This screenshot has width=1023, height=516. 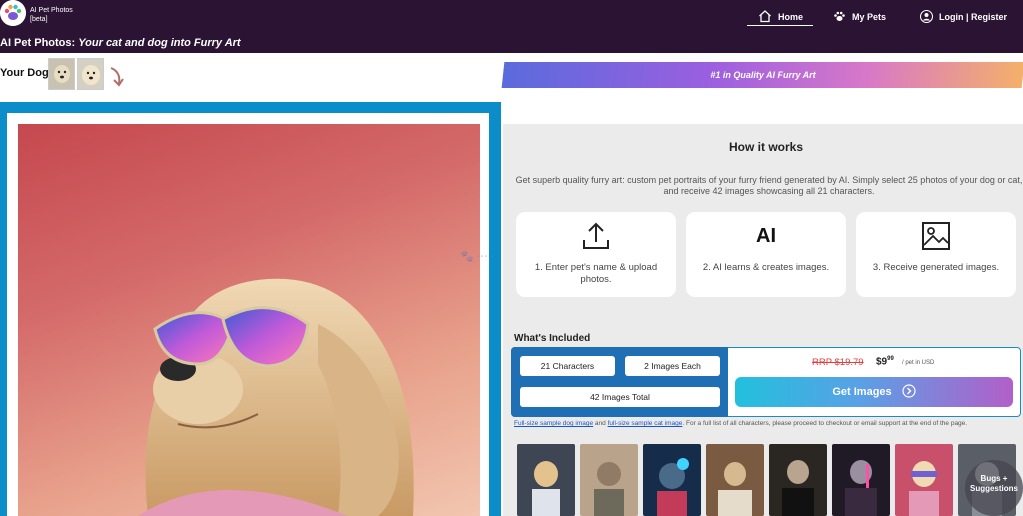 What do you see at coordinates (765, 17) in the screenshot?
I see `home-icon` at bounding box center [765, 17].